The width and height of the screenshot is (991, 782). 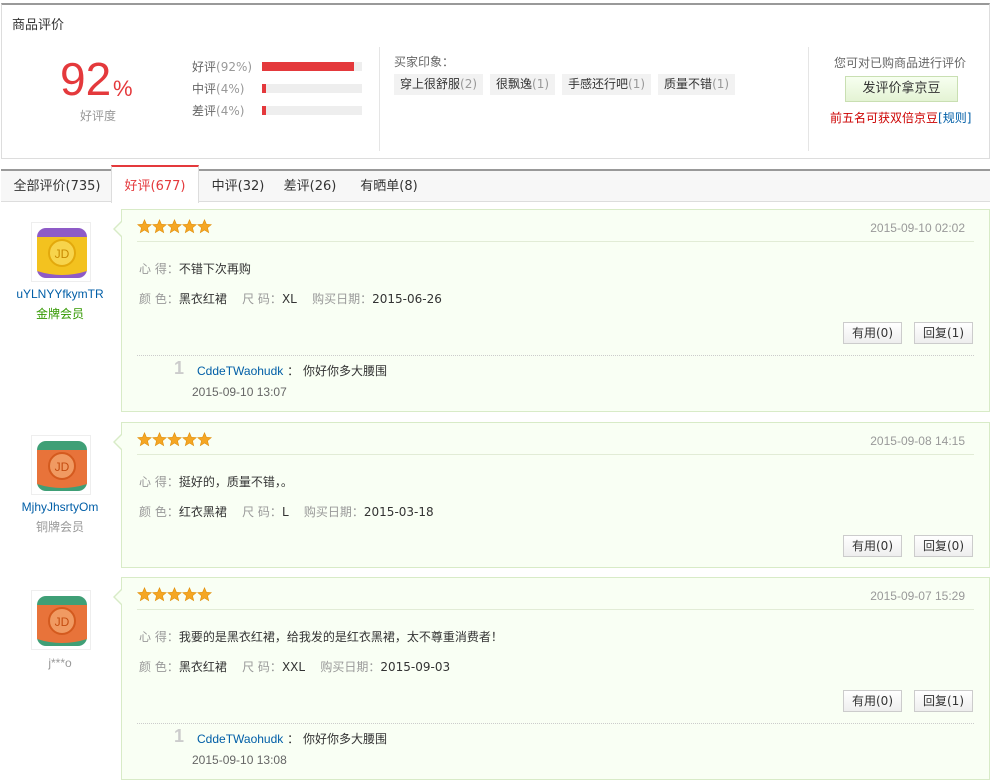 I want to click on tab-positive: 好评(677), so click(x=155, y=184).